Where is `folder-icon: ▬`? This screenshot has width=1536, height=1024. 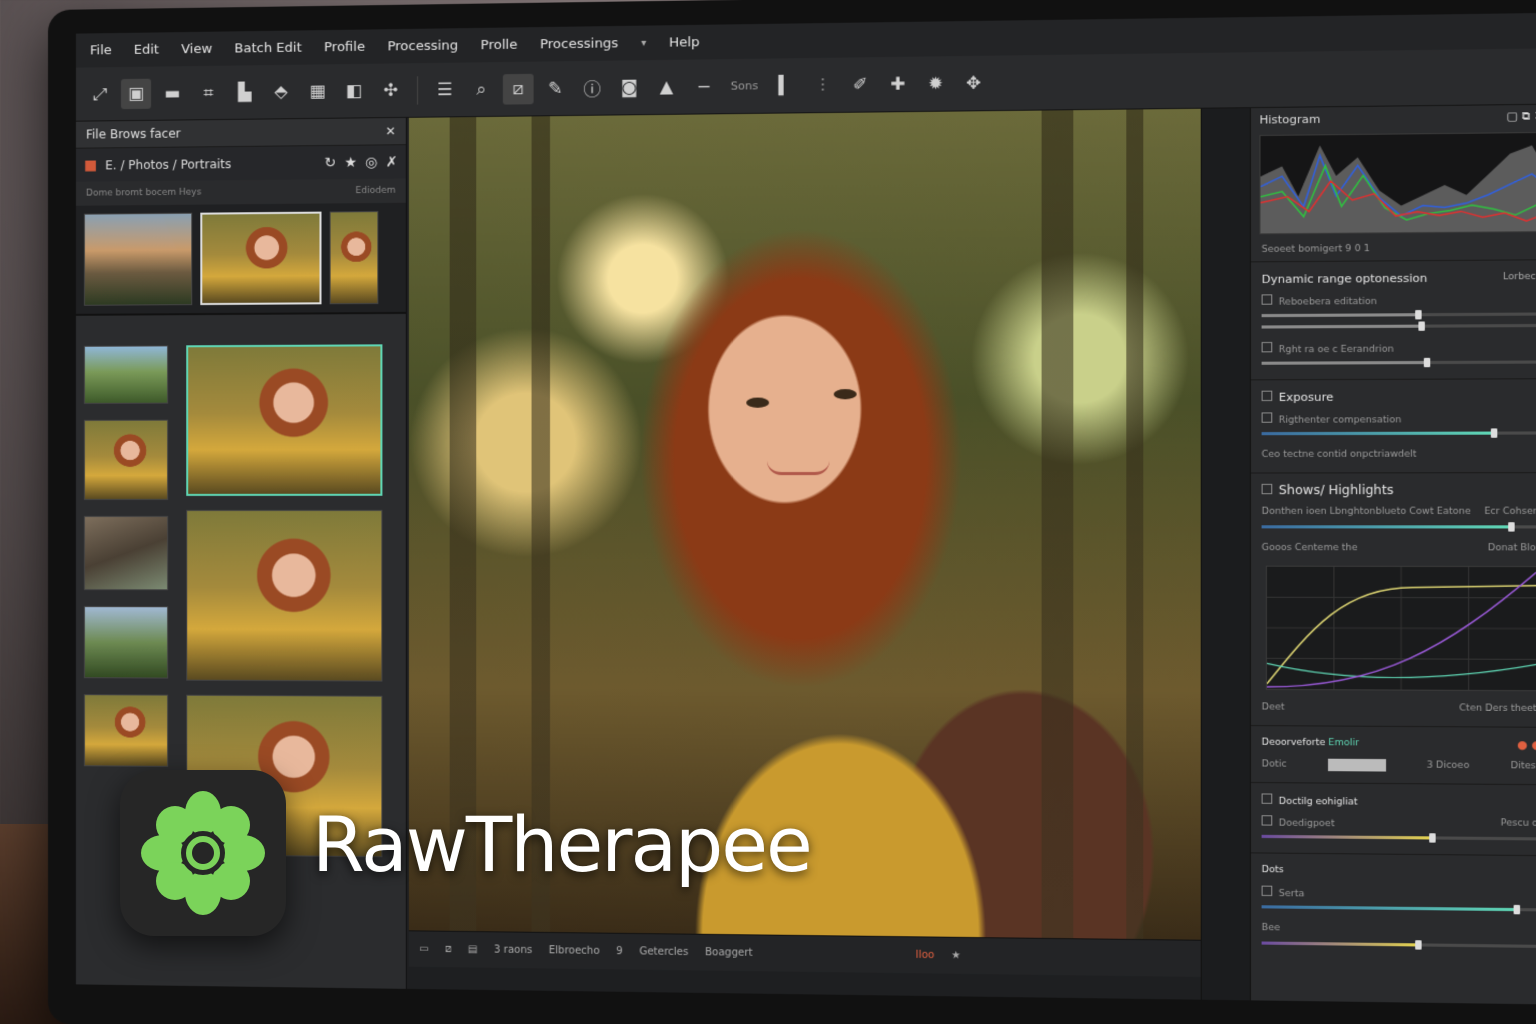 folder-icon: ▬ is located at coordinates (172, 93).